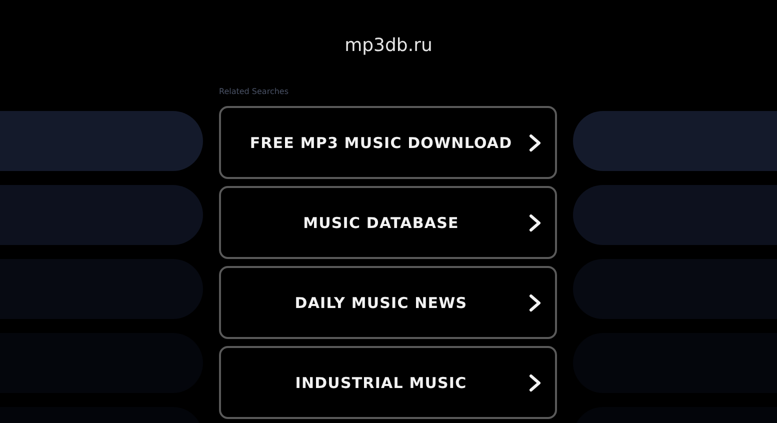 The width and height of the screenshot is (777, 423). I want to click on related-searches-label: Related Searches, so click(254, 92).